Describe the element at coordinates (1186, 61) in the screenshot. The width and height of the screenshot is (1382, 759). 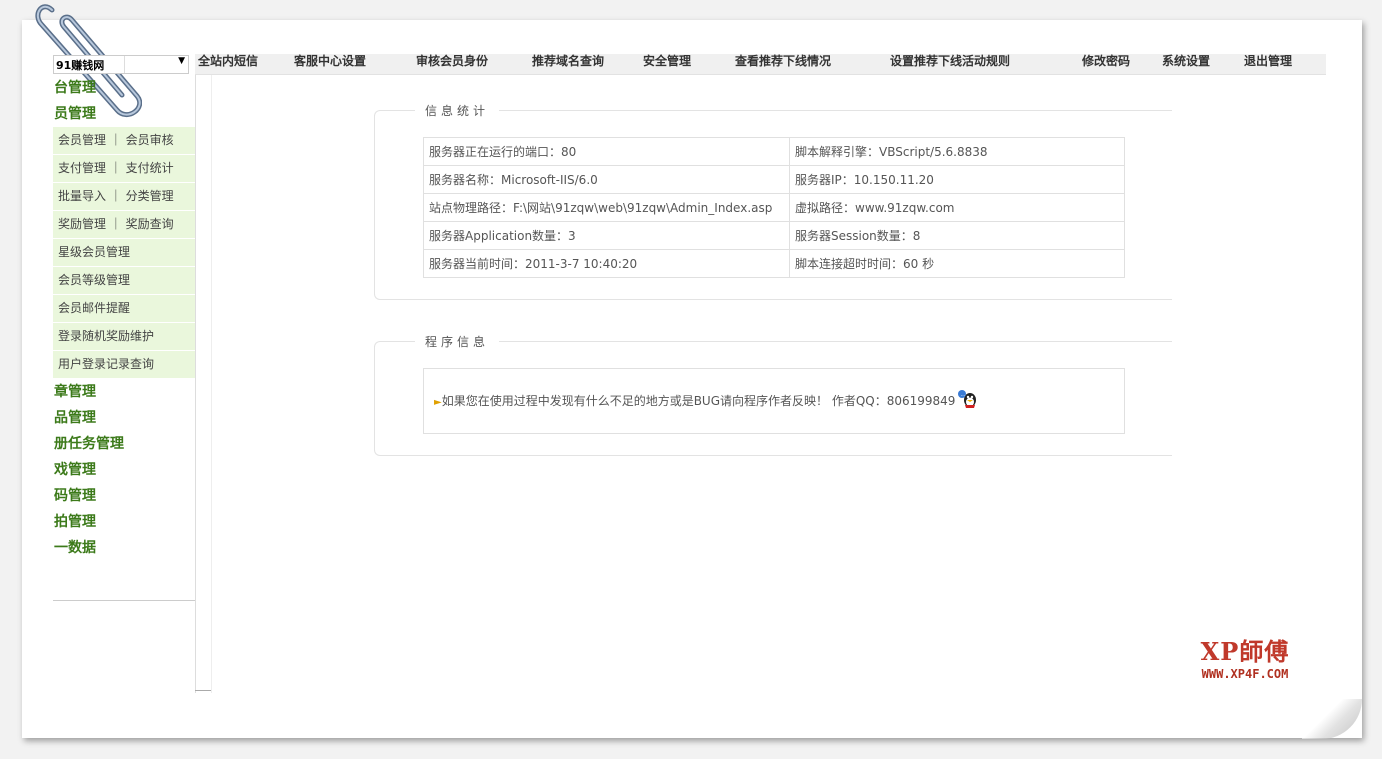
I see `nav-system-settings: 系统设置` at that location.